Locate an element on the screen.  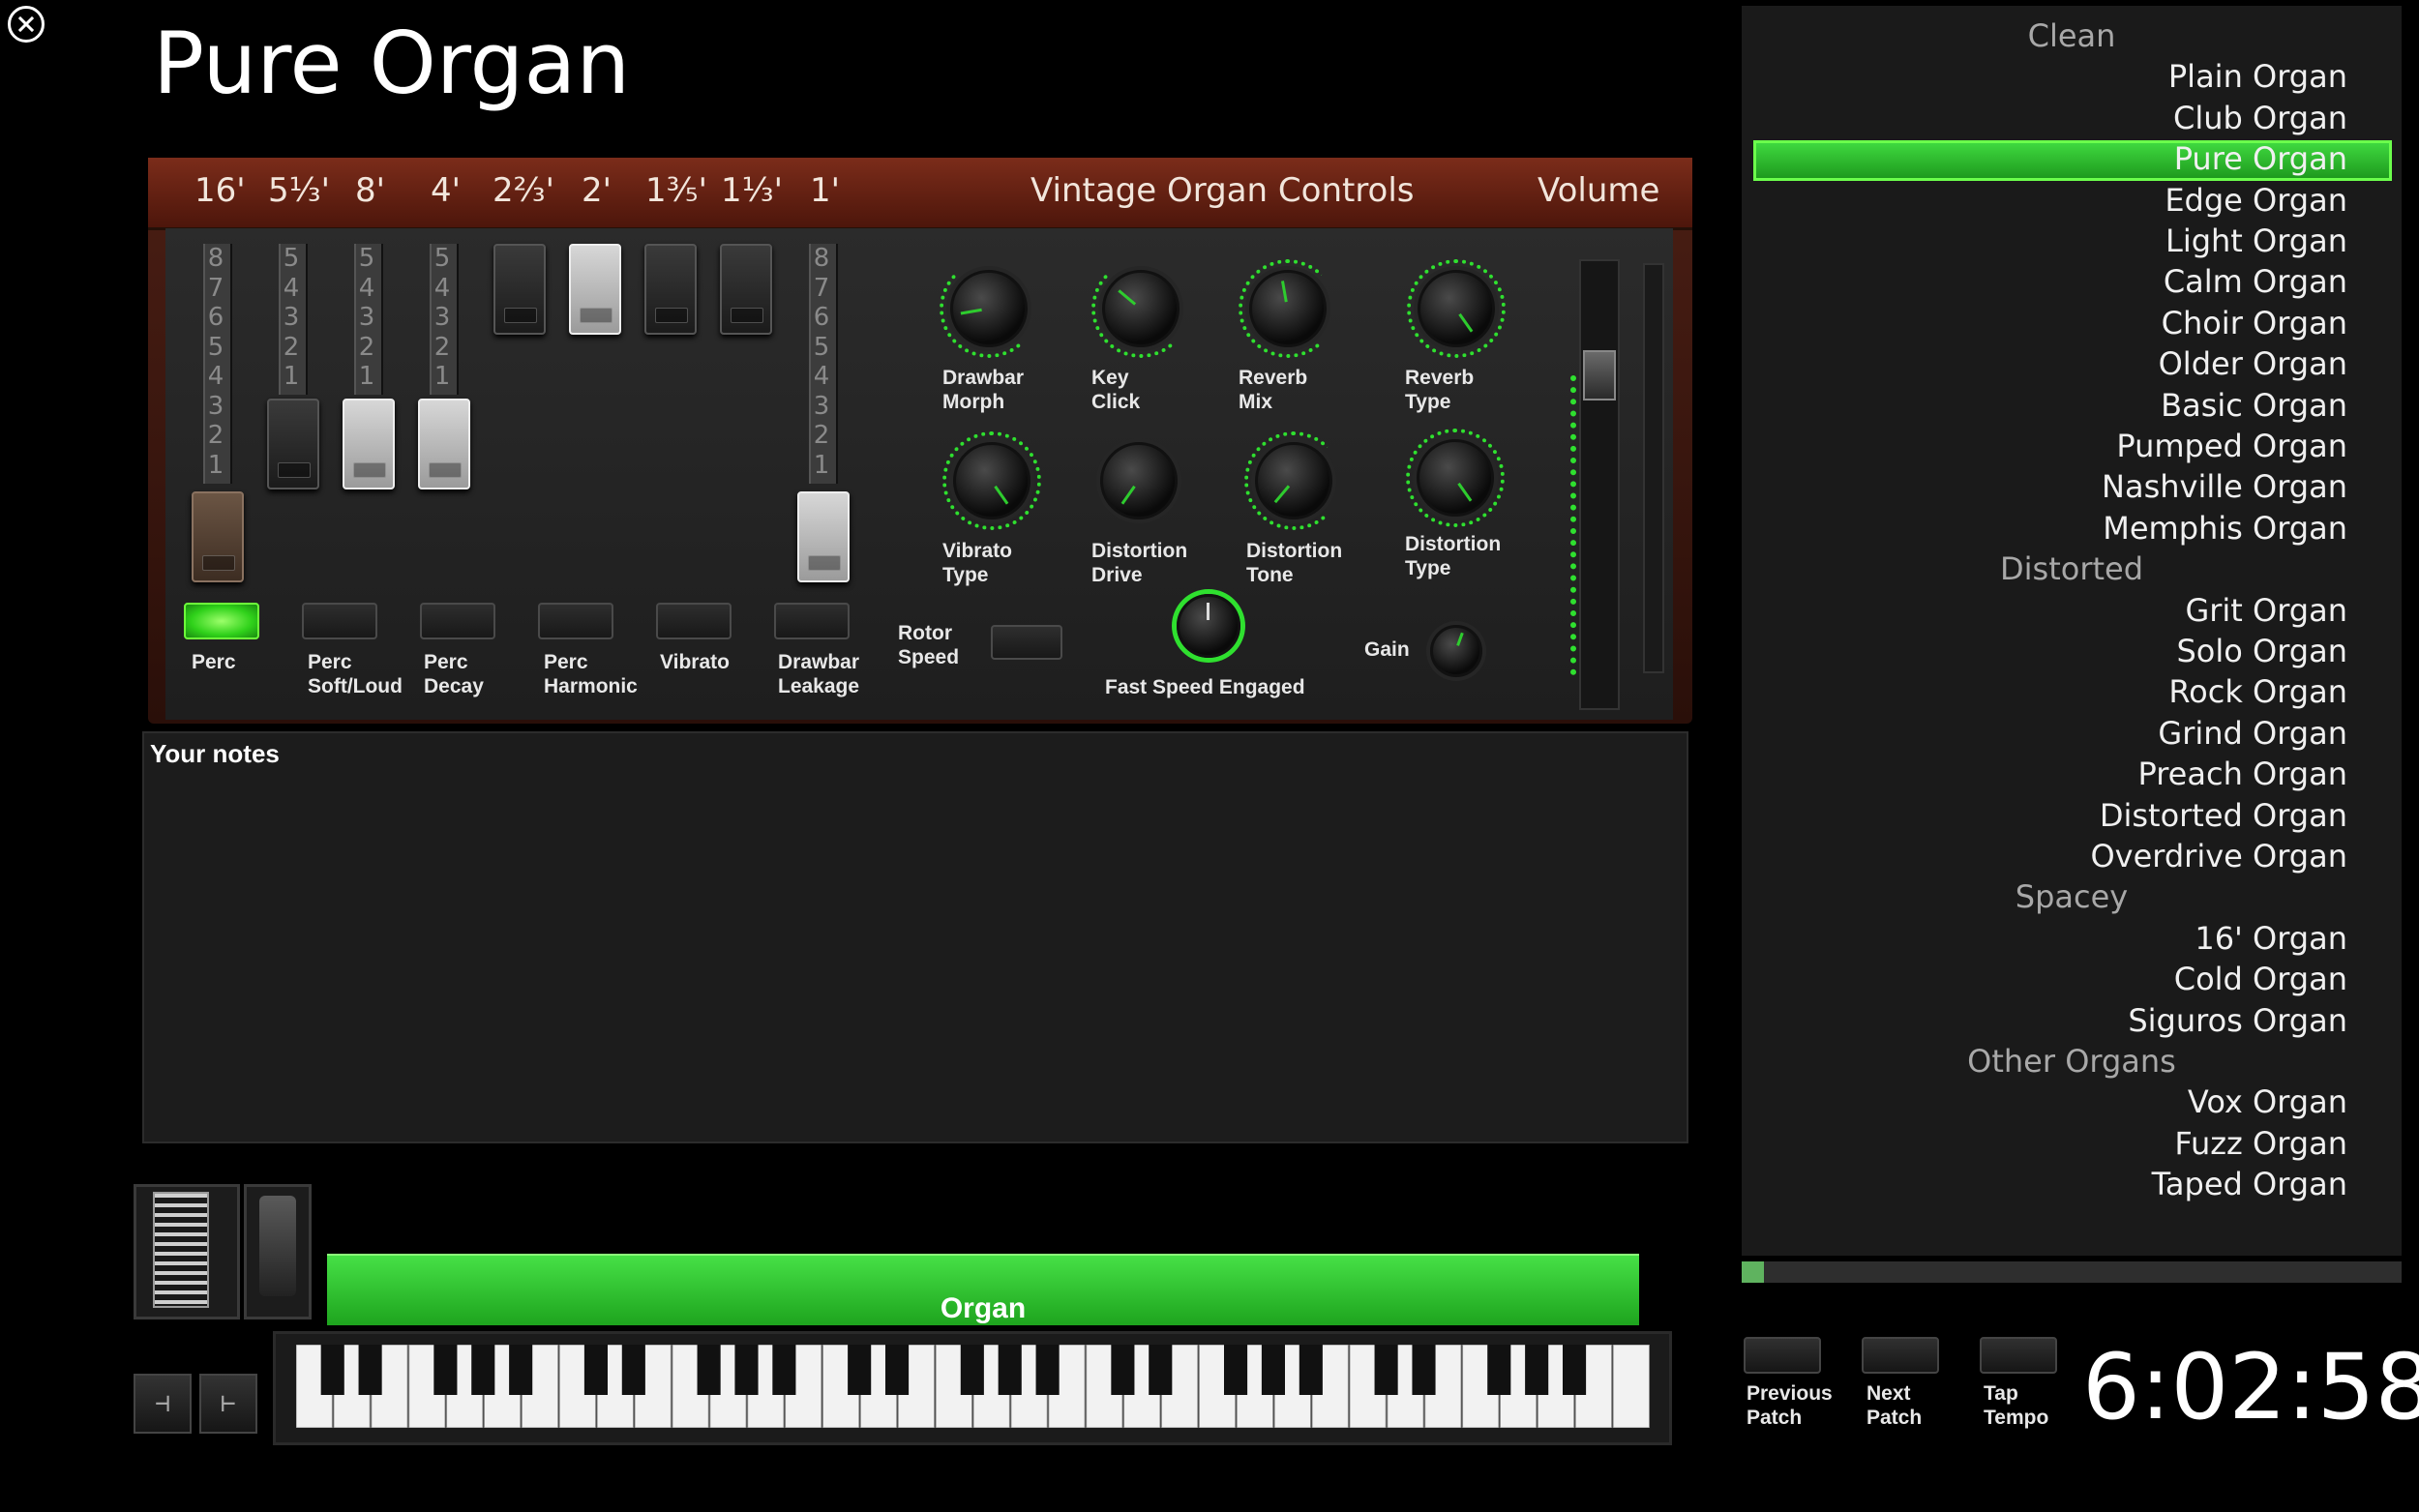
reverb-mix-knob is located at coordinates (1288, 308).